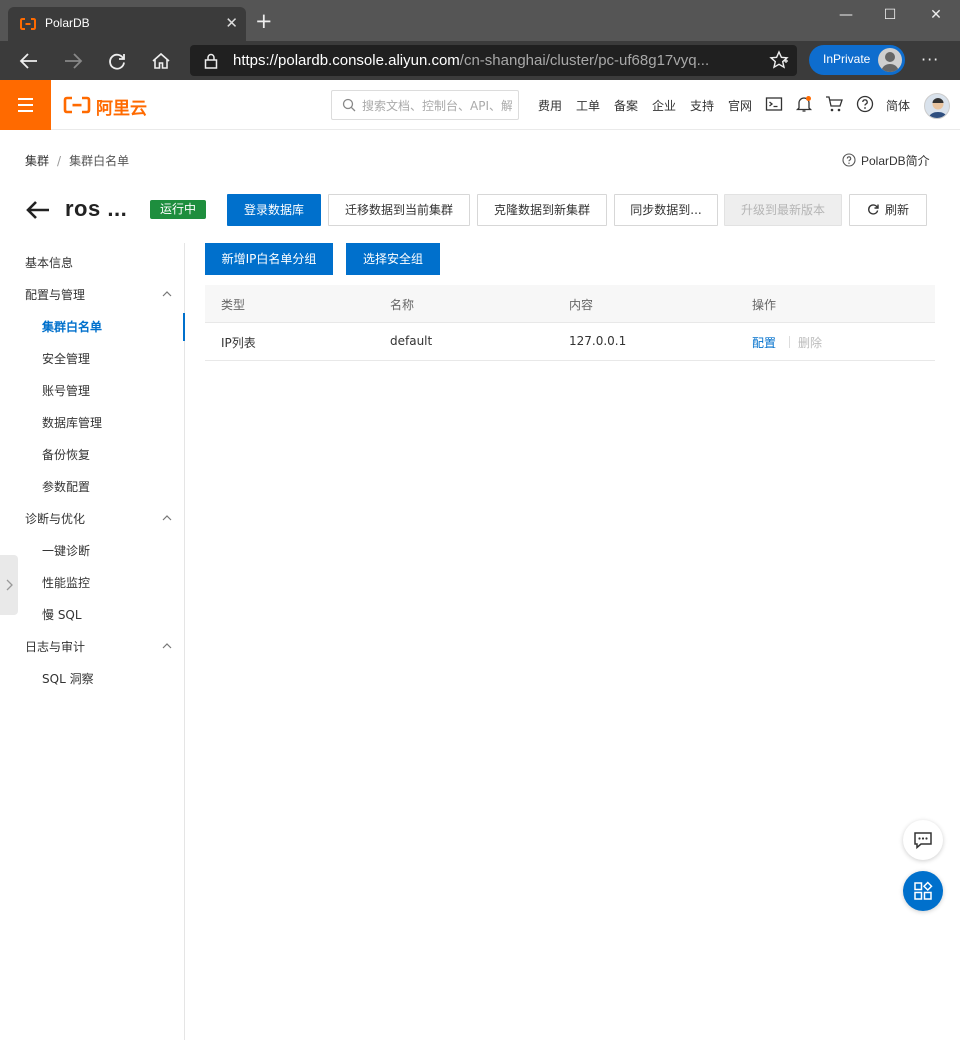 The width and height of the screenshot is (960, 1040). I want to click on browser-tab: PolarDB ✕, so click(127, 24).